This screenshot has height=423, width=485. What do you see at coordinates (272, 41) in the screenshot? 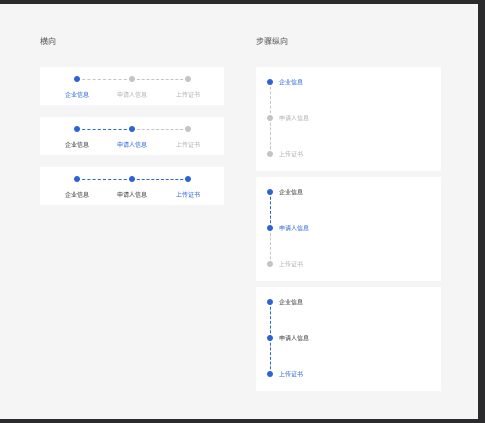
I see `vertical-section-title: 步骤纵向` at bounding box center [272, 41].